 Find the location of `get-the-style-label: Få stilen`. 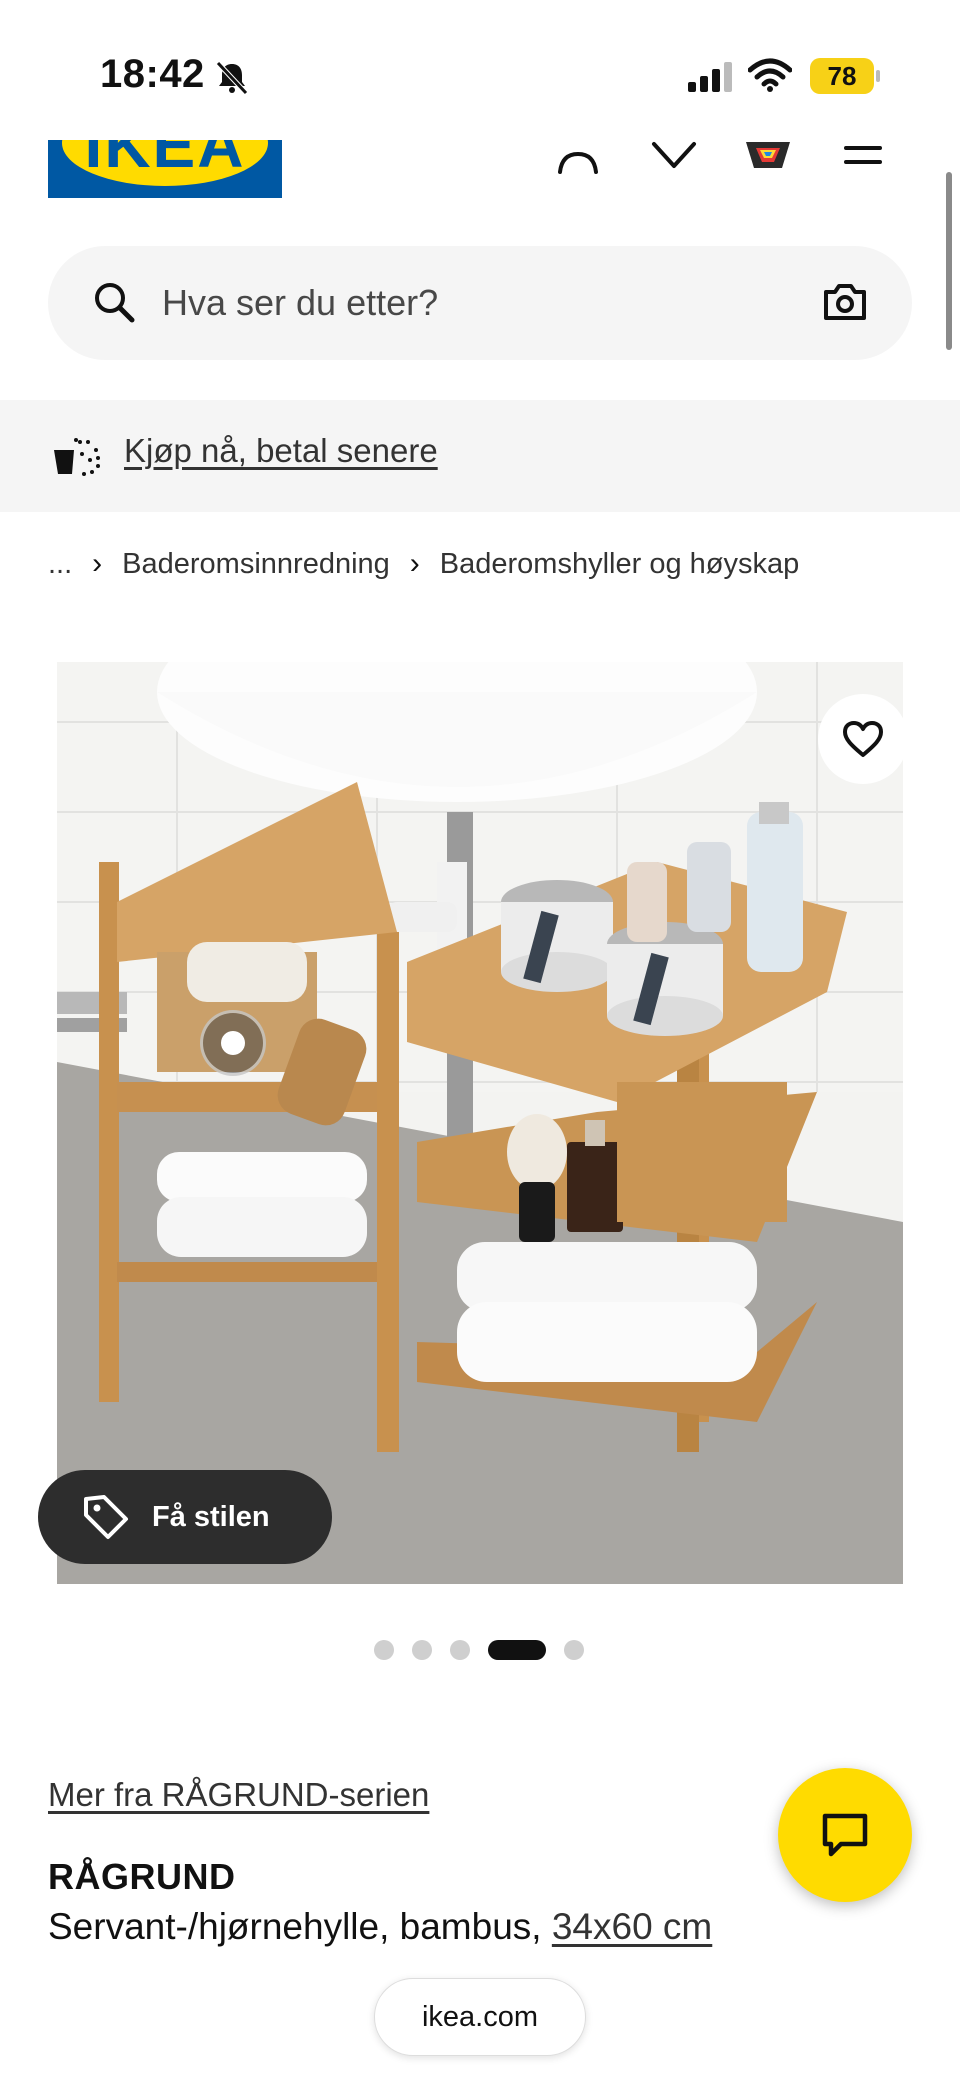

get-the-style-label: Få stilen is located at coordinates (211, 1516).